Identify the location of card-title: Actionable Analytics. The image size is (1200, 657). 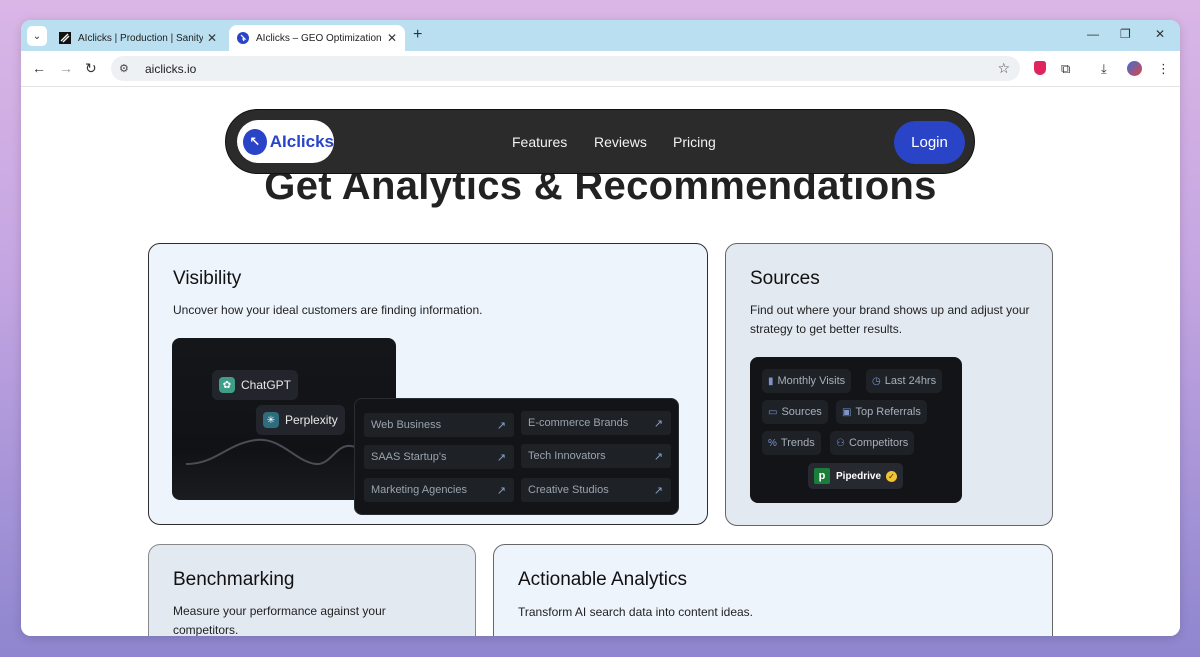
(602, 579).